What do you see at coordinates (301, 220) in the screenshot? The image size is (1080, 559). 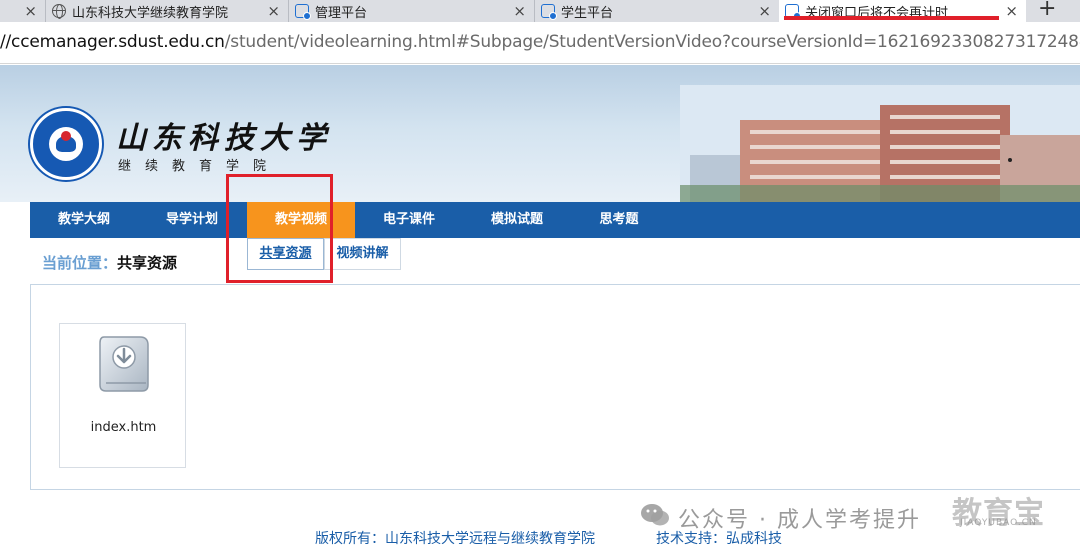 I see `nav-item-teaching-video: 教学视频` at bounding box center [301, 220].